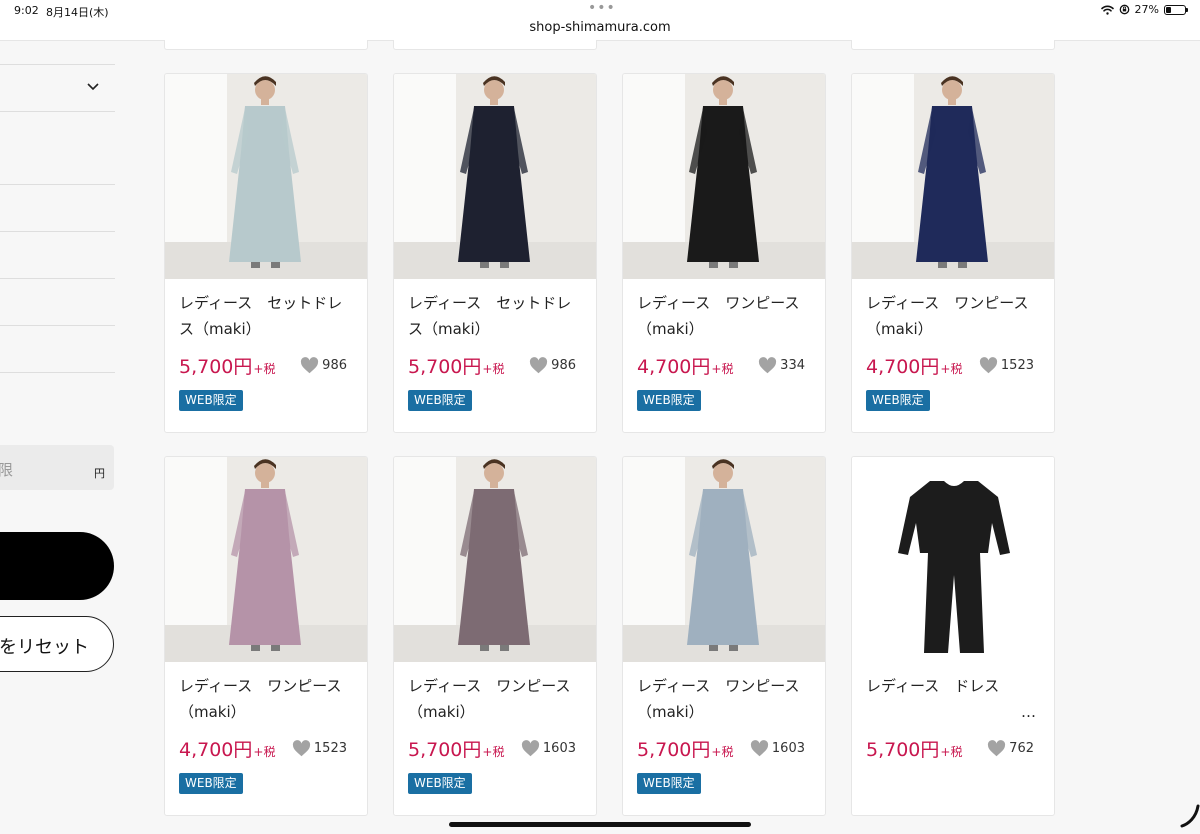 The image size is (1200, 834). What do you see at coordinates (1144, 9) in the screenshot?
I see `status-indicators: 27%` at bounding box center [1144, 9].